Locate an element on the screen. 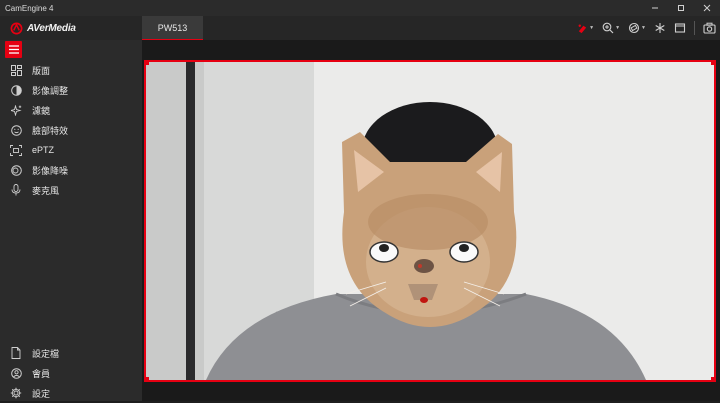 The height and width of the screenshot is (403, 720). highlight-marker-icon is located at coordinates (582, 28).